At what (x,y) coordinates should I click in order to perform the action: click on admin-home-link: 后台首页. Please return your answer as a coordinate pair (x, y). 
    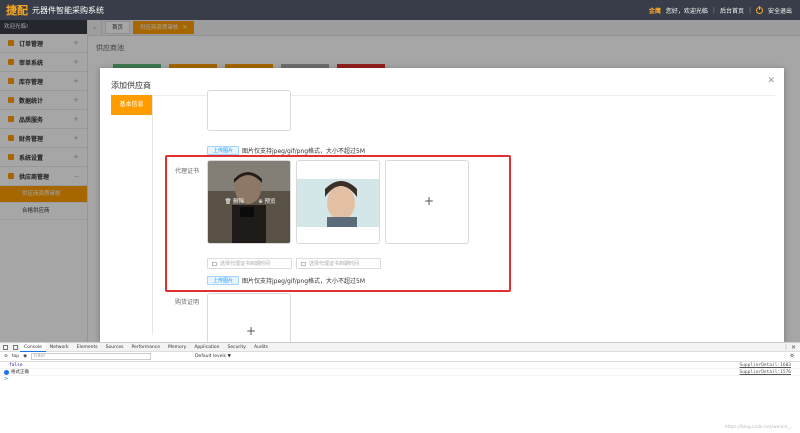
    Looking at the image, I should click on (732, 10).